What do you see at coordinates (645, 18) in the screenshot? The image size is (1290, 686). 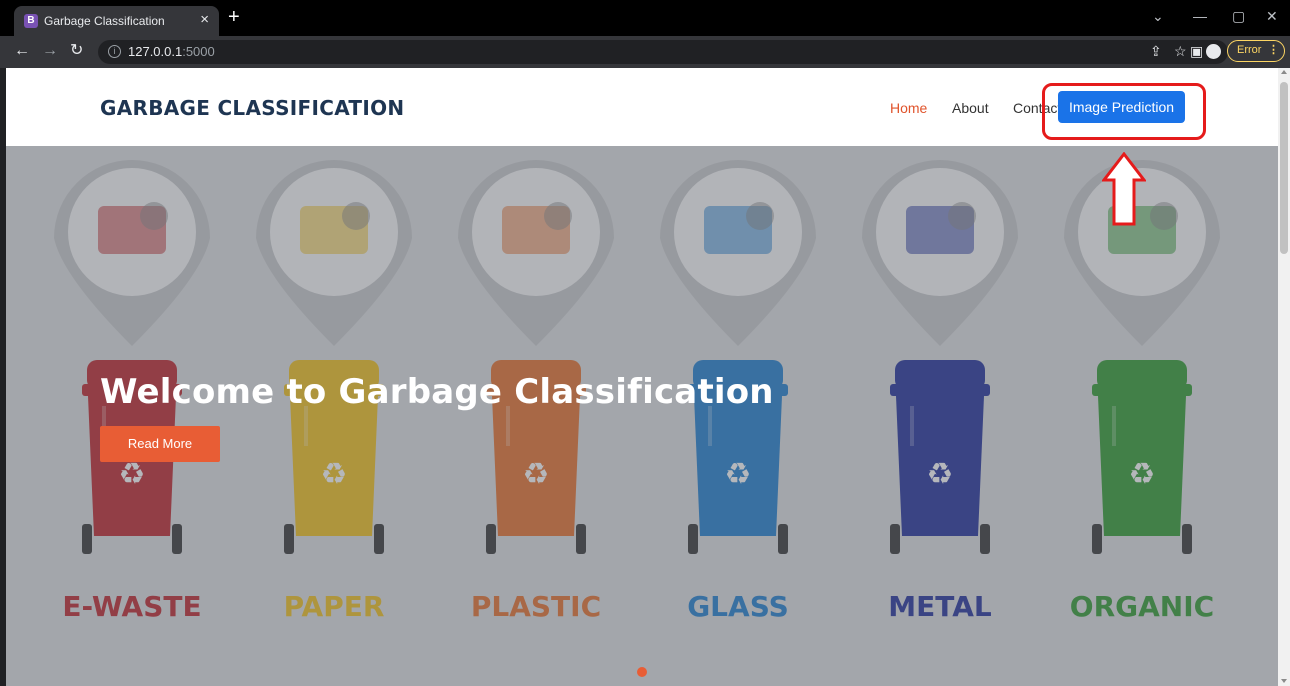 I see `browser-titlebar: B Garbage Classification × + ⌄ — ▢ ✕` at bounding box center [645, 18].